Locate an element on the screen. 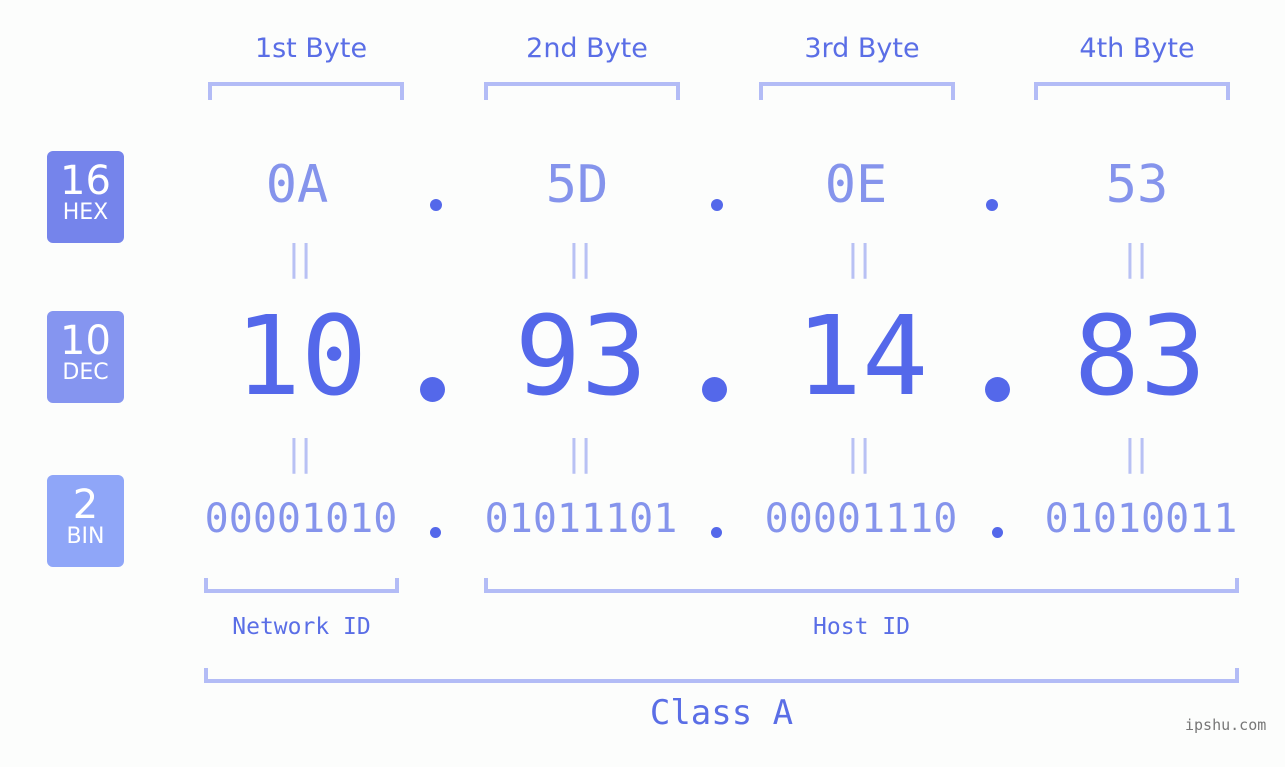 This screenshot has width=1285, height=767. equals-dec-bin-3: || is located at coordinates (859, 453).